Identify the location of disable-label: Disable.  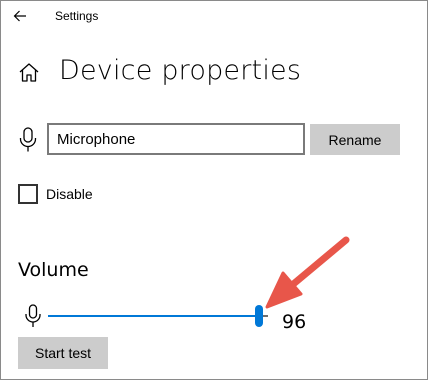
(69, 194).